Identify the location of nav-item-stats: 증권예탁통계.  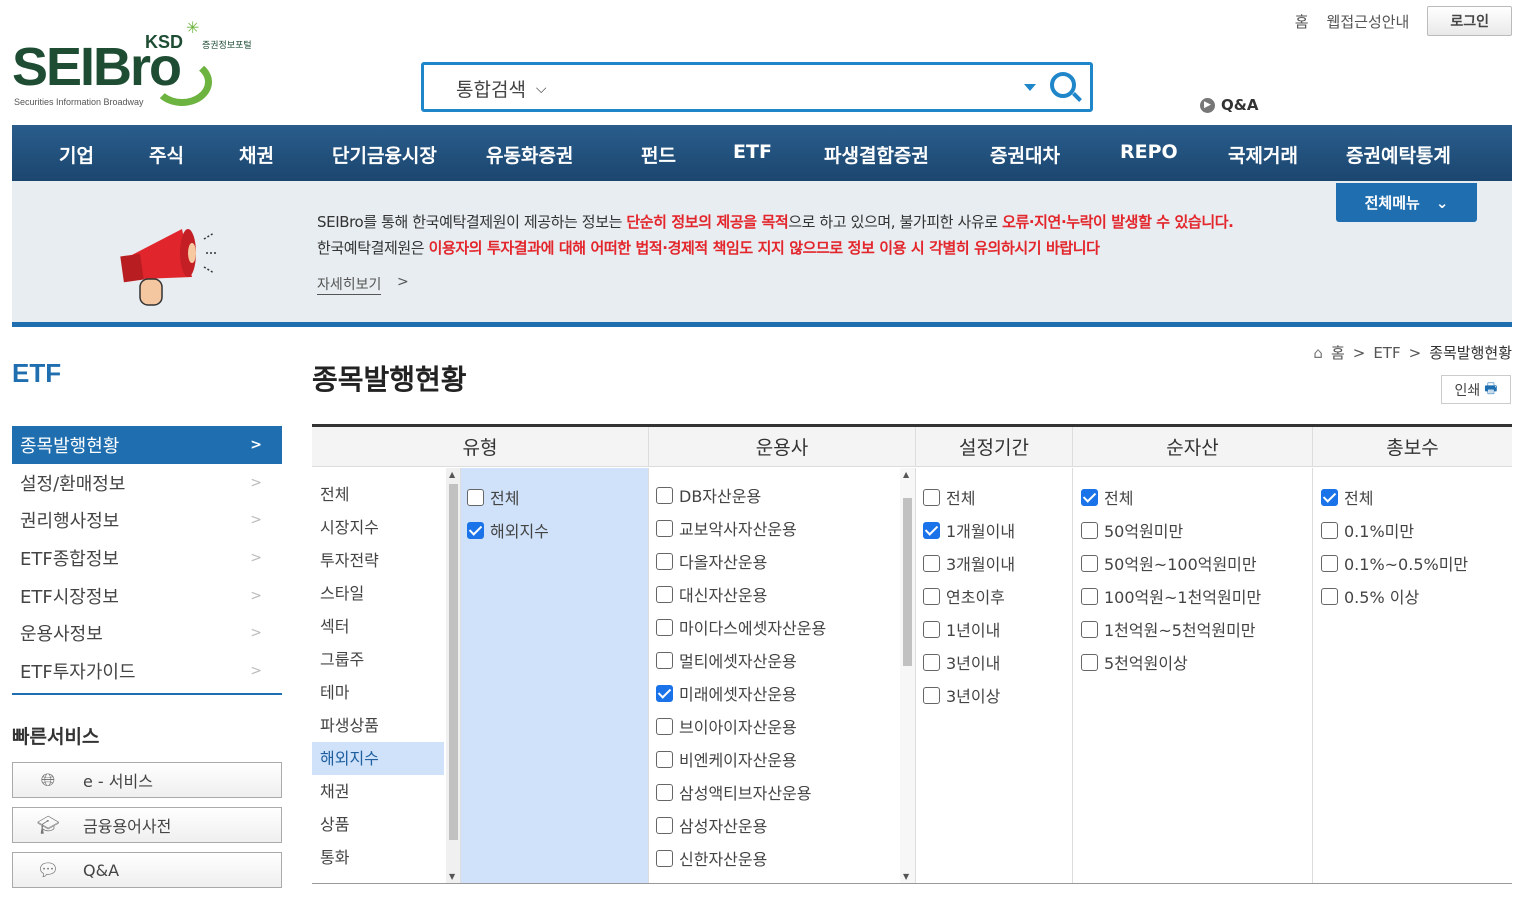
(1398, 154).